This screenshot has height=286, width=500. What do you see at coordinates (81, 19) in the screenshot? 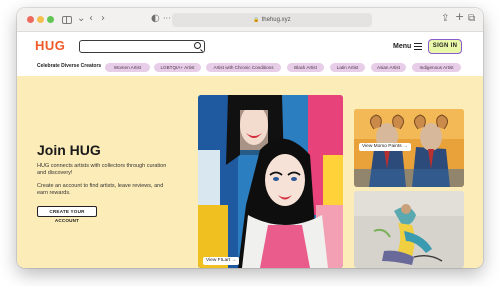
I see `dropdown-chevron-icon: ⌄` at bounding box center [81, 19].